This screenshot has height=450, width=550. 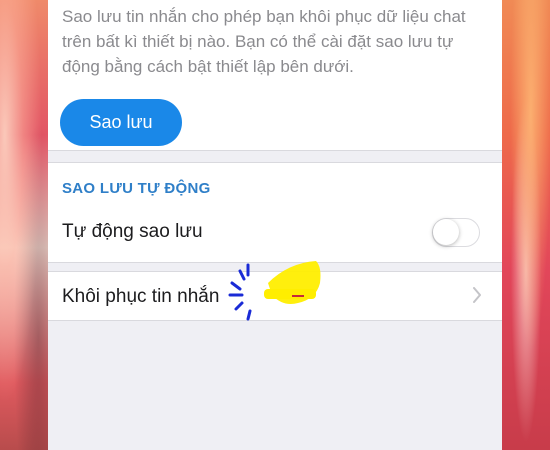 I want to click on restore-messages-label: Khôi phục tin nhắn, so click(x=141, y=296).